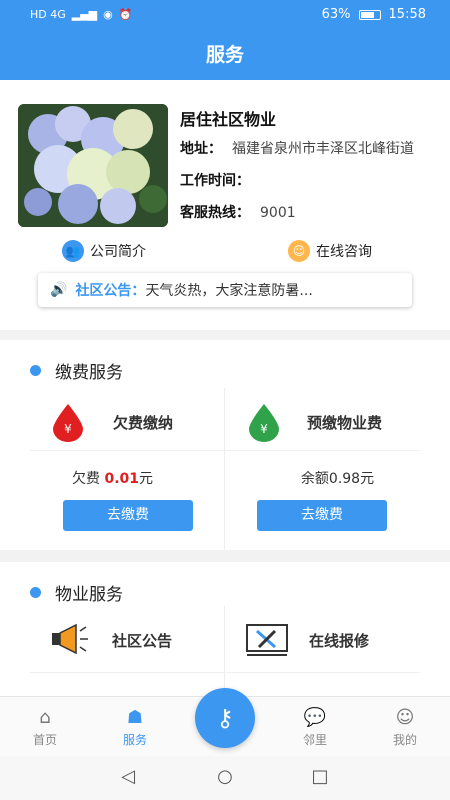  I want to click on status-bar: HD 4G ▂▄▆ ◉ ⏰ 63% 15:58, so click(225, 15).